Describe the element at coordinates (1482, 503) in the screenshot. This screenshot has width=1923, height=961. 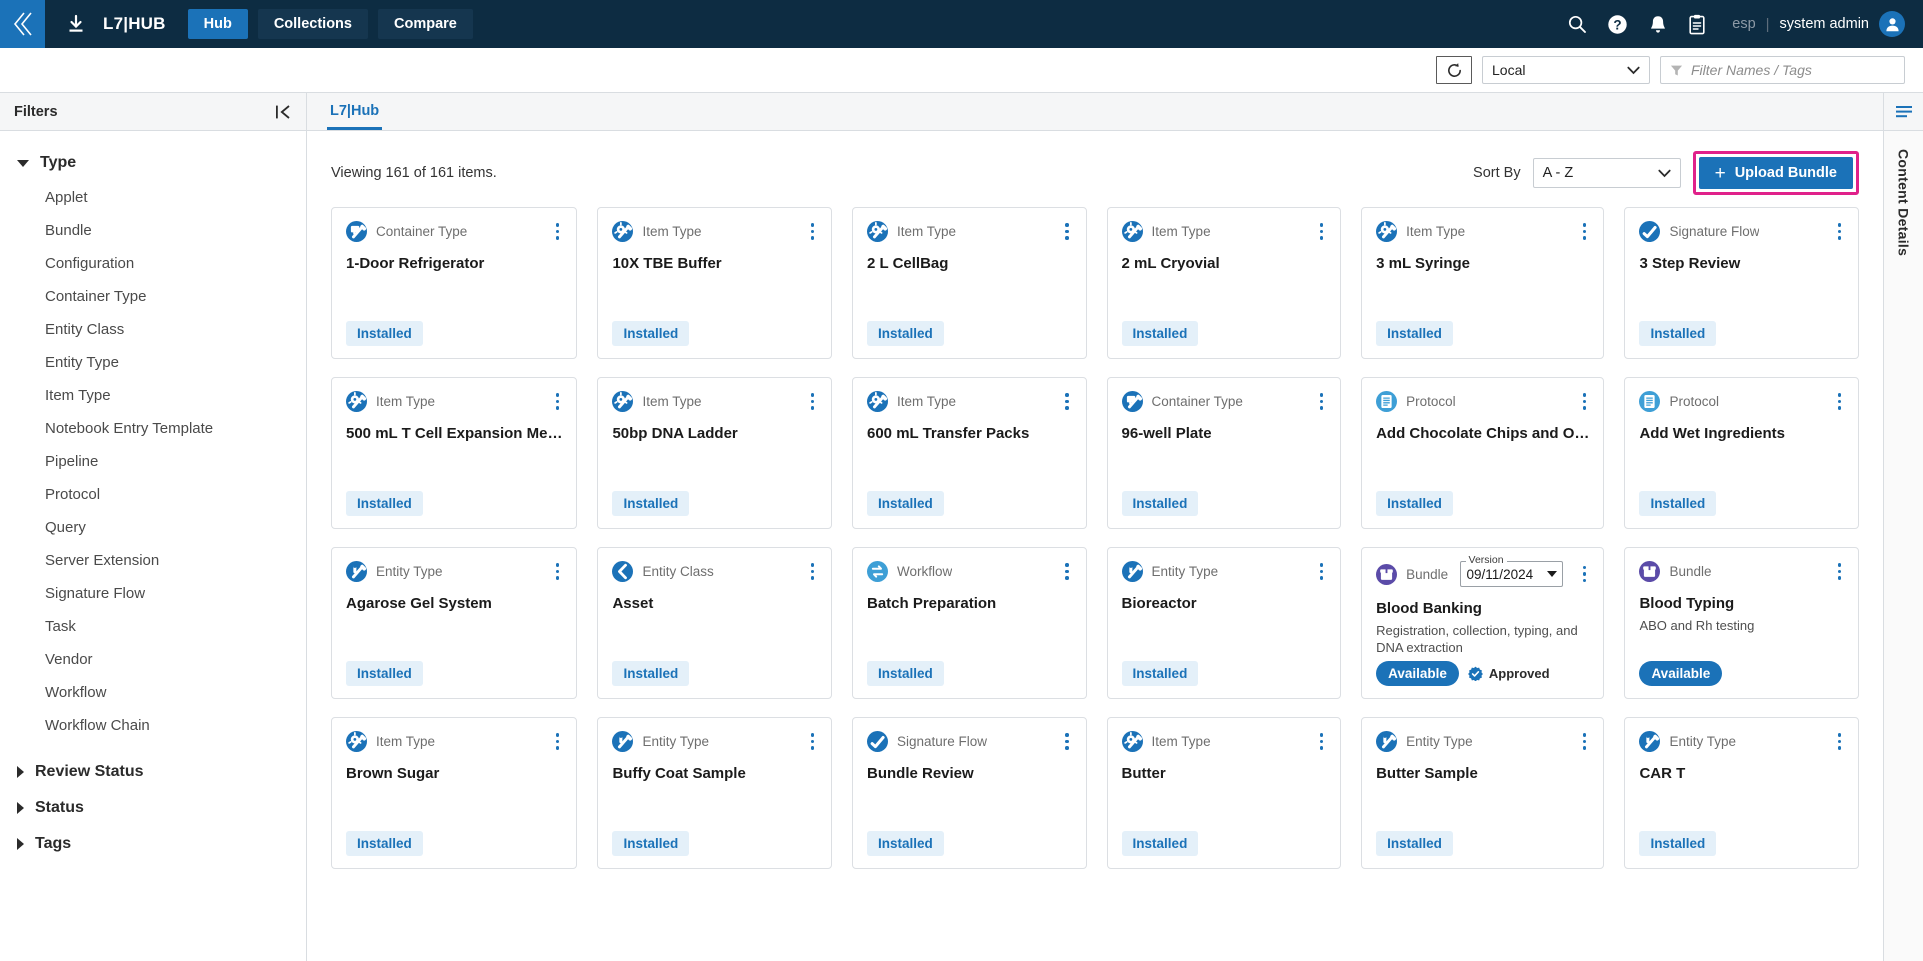
I see `card-footer: Installed` at that location.